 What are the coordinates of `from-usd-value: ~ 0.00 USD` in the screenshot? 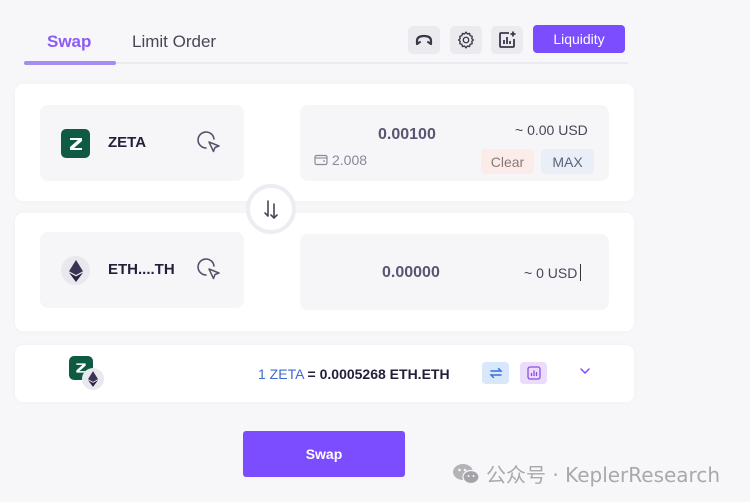 It's located at (551, 130).